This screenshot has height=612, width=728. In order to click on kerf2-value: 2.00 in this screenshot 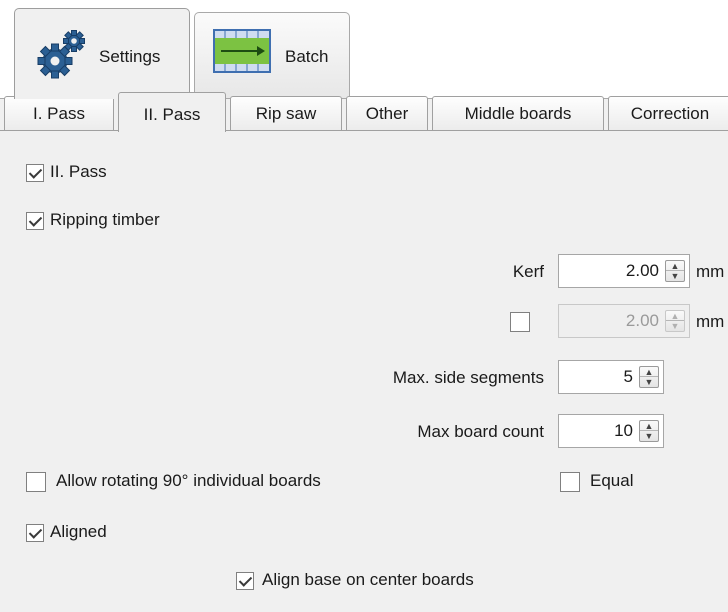, I will do `click(642, 320)`.